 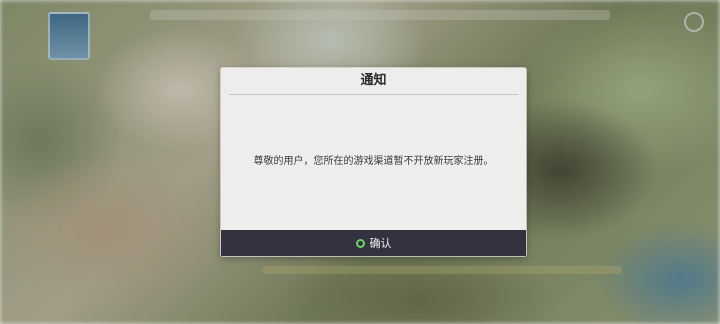 I want to click on dialog-message: 尊敬的用户，您所在的游戏渠道暂不开放新玩家注册。, so click(x=373, y=161).